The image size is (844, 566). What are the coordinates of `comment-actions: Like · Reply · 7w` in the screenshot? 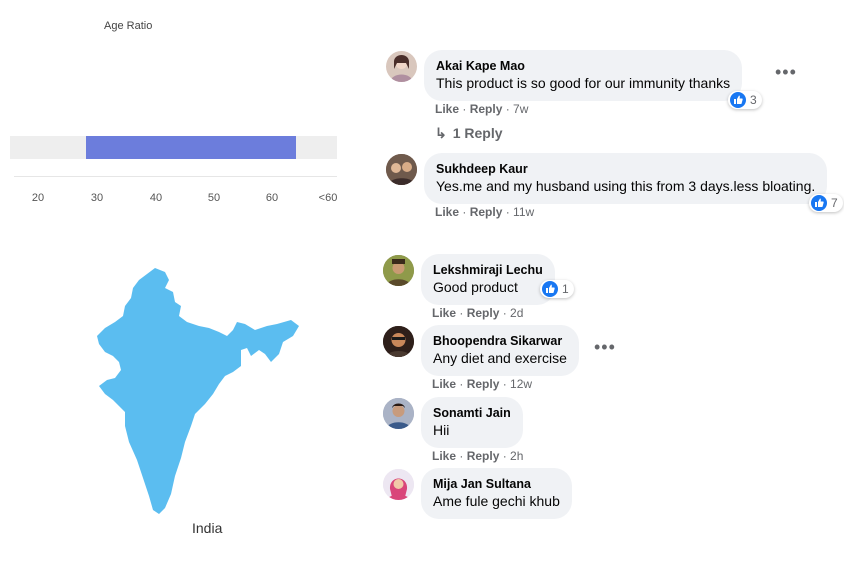 It's located at (481, 109).